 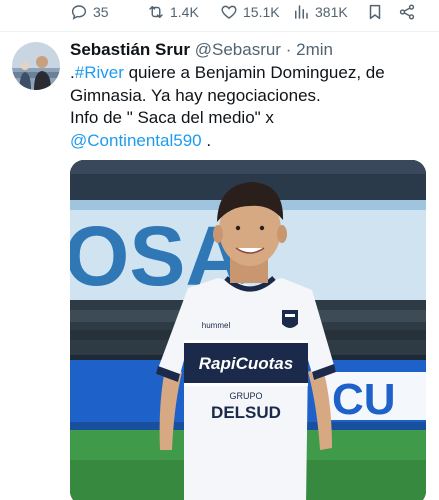 I want to click on retweet-button: 1.4K, so click(x=173, y=12).